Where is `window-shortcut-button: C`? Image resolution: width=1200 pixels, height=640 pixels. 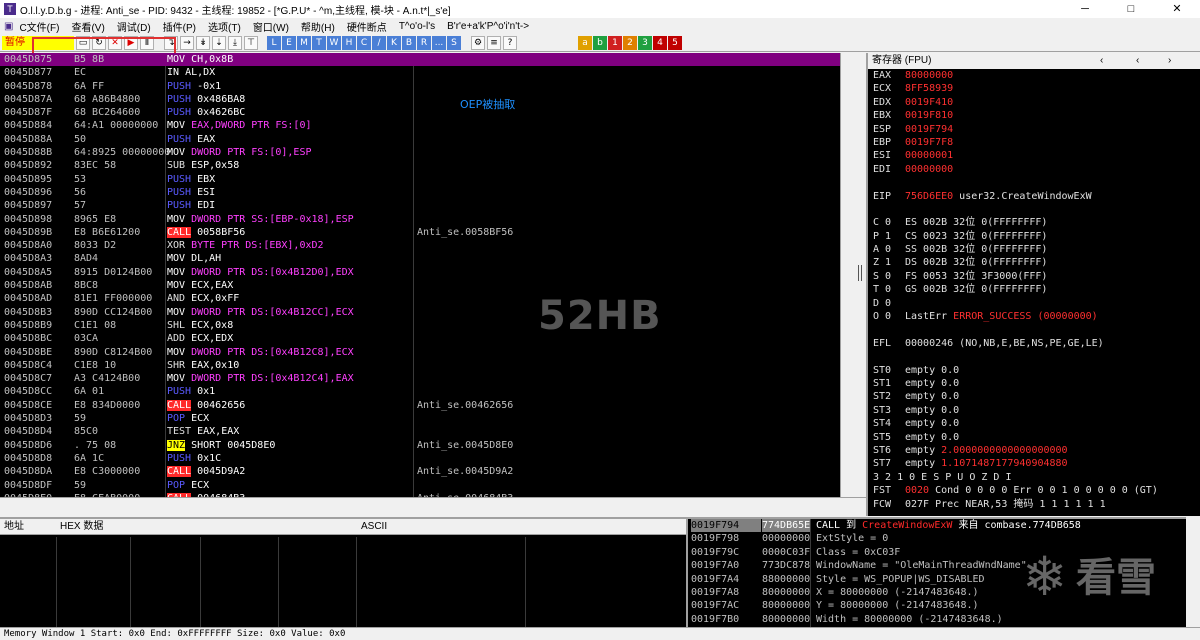
window-shortcut-button: C is located at coordinates (364, 42).